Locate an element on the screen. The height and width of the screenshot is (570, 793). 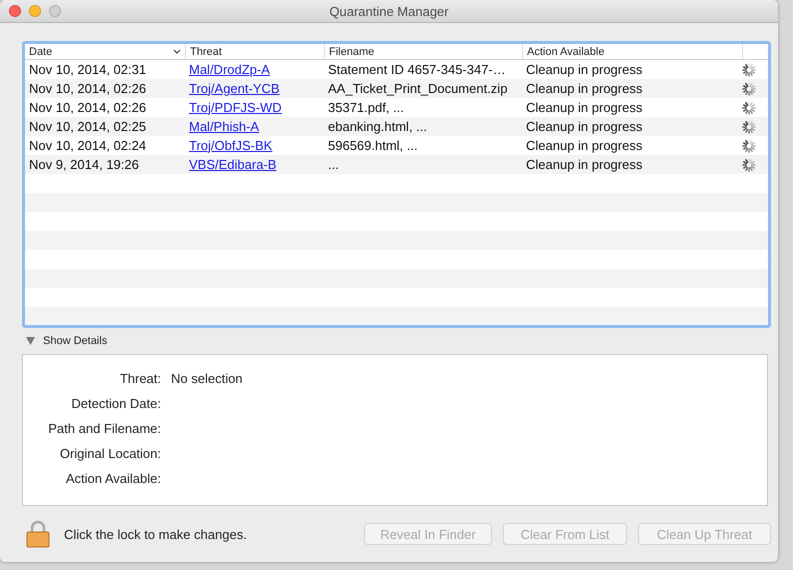
field-label: Action Available: is located at coordinates (112, 479).